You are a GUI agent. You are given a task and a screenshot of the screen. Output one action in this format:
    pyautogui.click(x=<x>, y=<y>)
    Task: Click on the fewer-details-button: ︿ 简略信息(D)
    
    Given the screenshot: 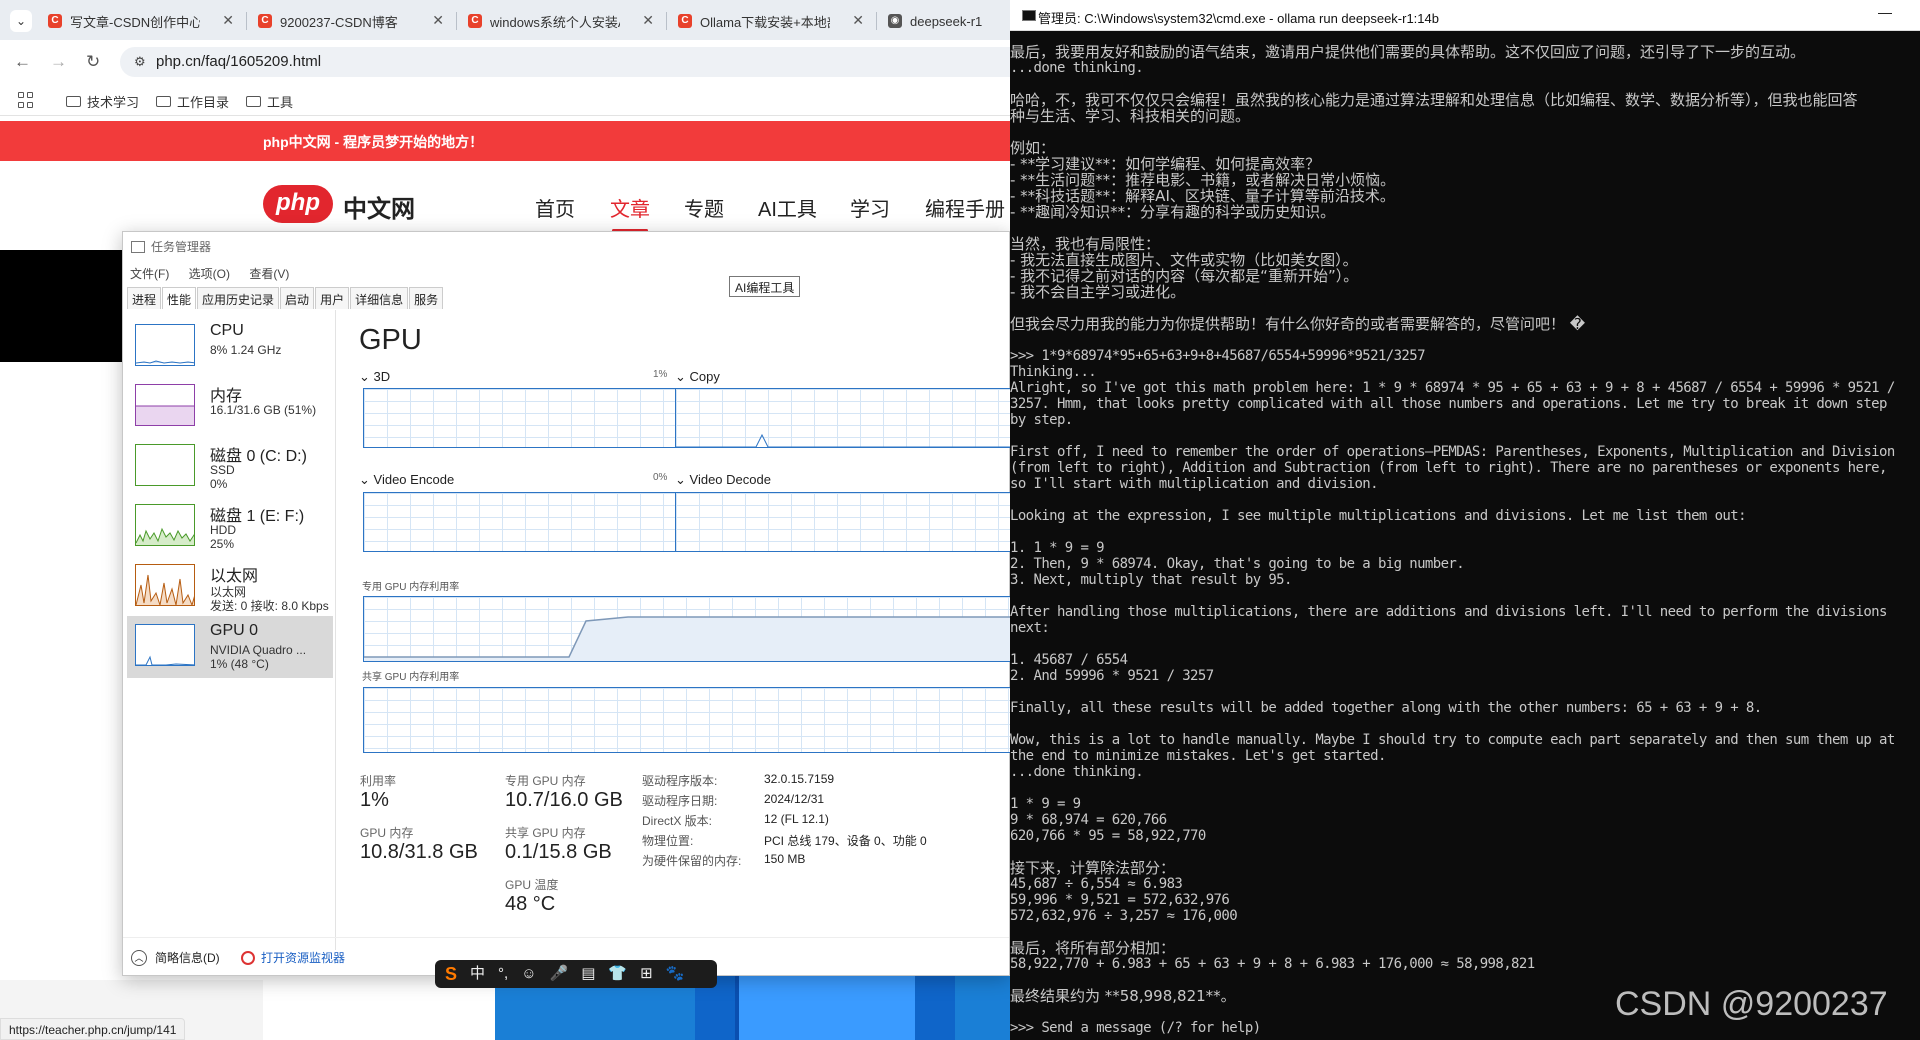 What is the action you would take?
    pyautogui.click(x=175, y=957)
    